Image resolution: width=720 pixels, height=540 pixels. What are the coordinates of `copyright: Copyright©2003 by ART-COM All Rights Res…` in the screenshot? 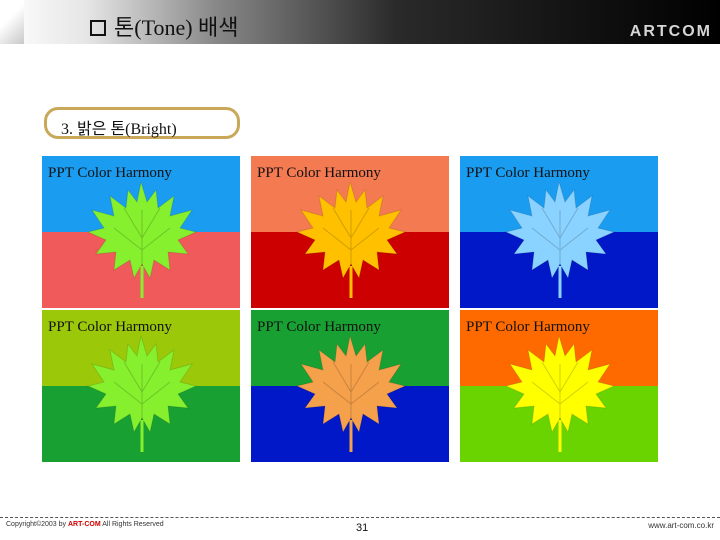 It's located at (85, 524).